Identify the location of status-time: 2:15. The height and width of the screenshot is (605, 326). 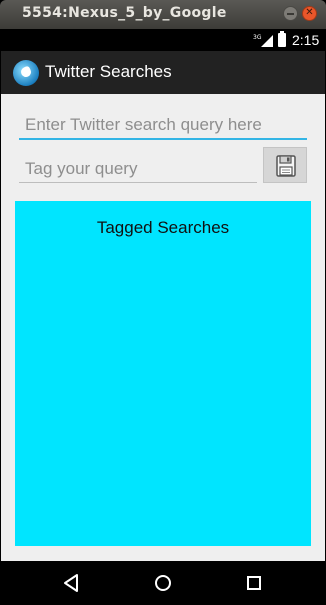
(306, 40).